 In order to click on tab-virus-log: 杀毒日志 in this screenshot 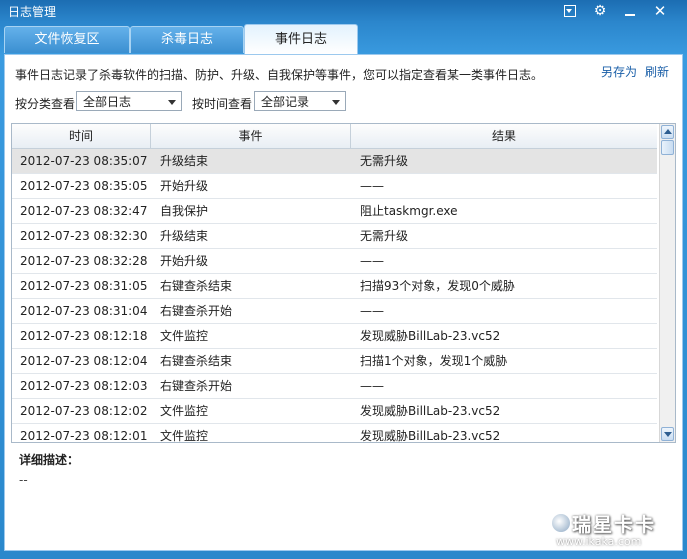, I will do `click(187, 39)`.